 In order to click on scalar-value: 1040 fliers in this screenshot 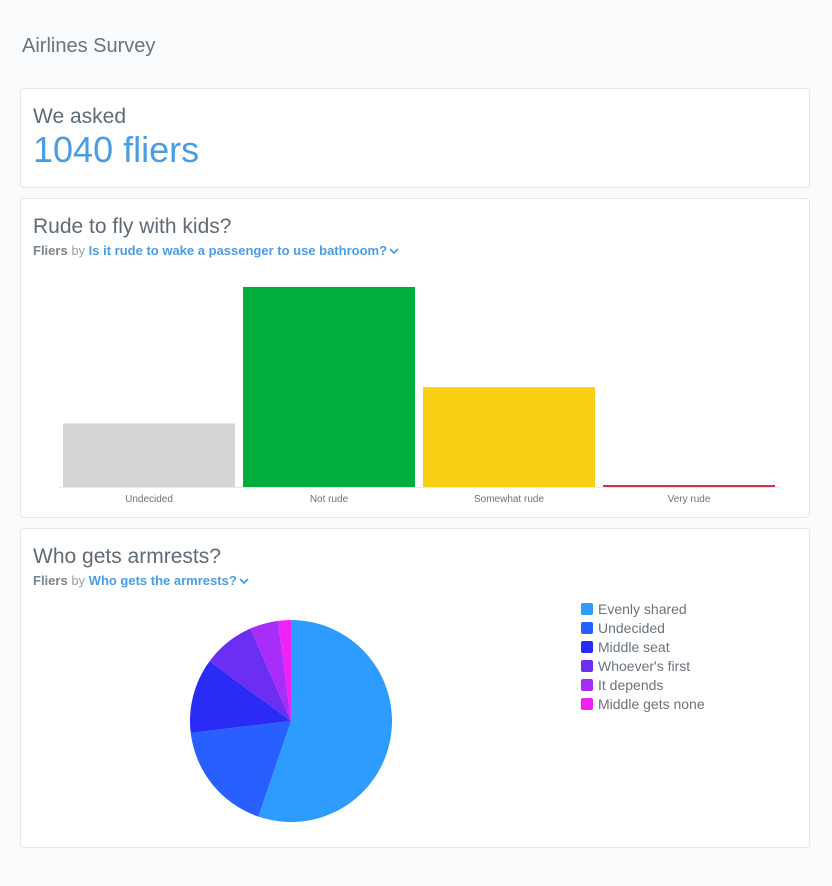, I will do `click(116, 149)`.